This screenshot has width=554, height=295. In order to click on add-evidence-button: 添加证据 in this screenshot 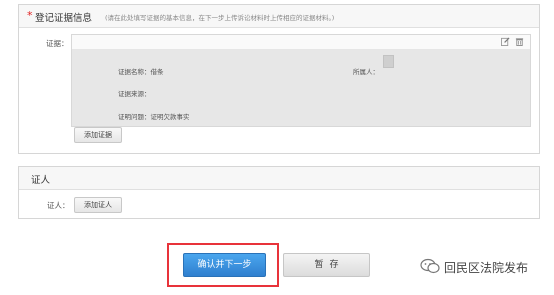, I will do `click(98, 135)`.